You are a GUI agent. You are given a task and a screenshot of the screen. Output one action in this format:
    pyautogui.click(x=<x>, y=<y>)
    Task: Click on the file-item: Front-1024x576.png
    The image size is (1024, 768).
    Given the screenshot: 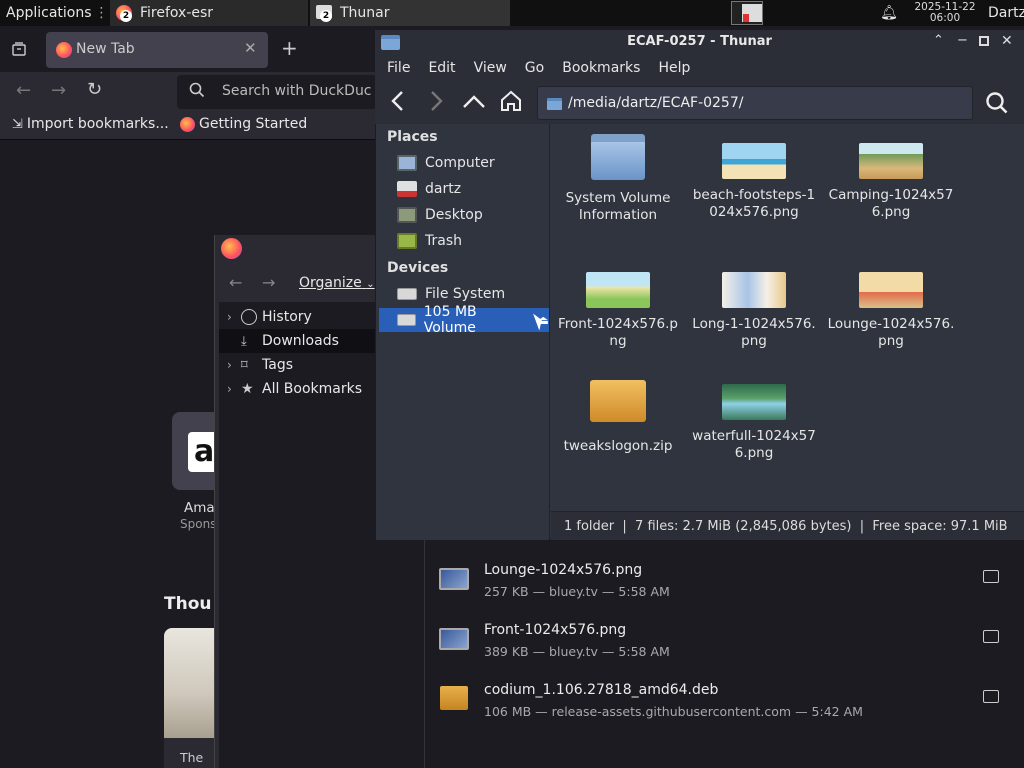 What is the action you would take?
    pyautogui.click(x=618, y=311)
    